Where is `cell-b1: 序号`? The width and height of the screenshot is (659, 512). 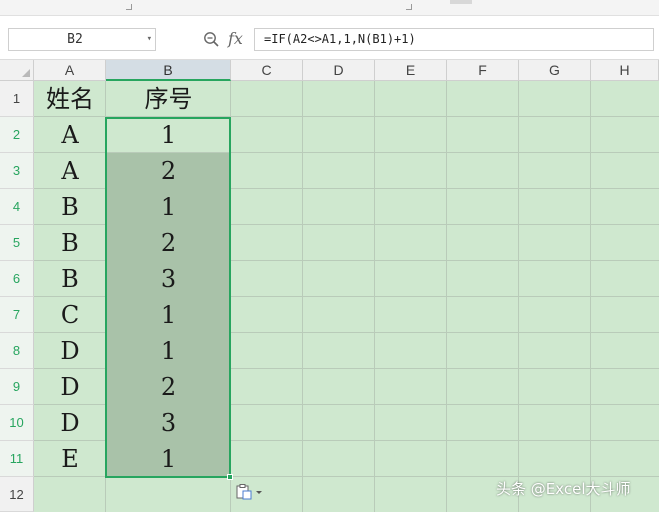
cell-b1: 序号 is located at coordinates (168, 99).